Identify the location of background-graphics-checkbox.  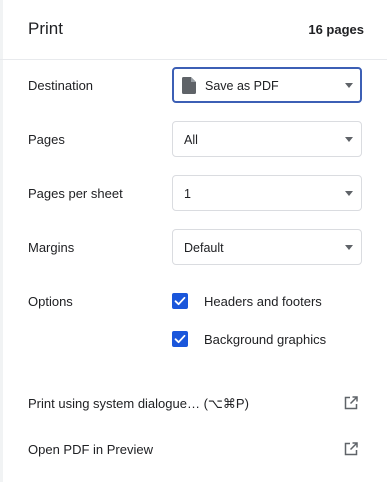
(180, 339).